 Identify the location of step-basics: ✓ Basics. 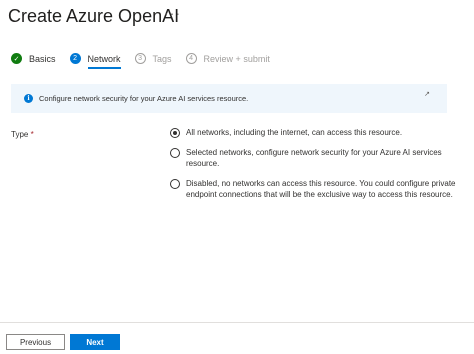
(33, 58).